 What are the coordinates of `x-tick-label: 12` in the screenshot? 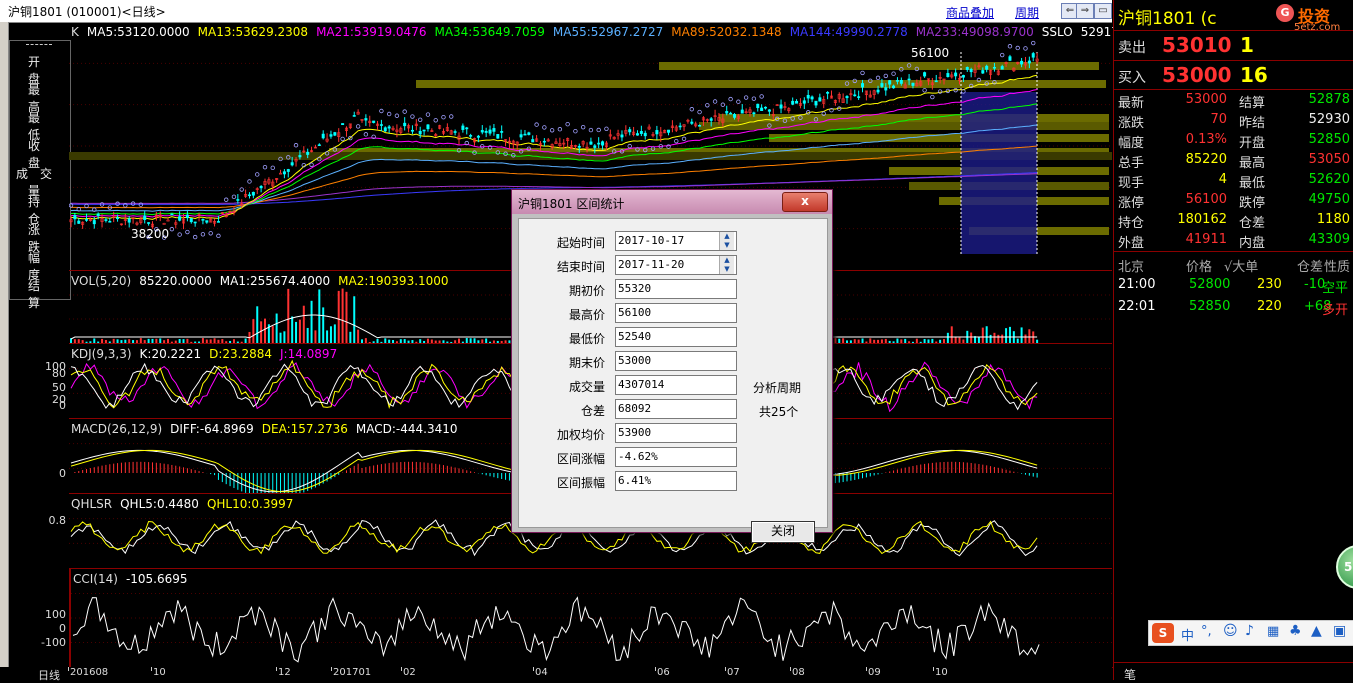 It's located at (284, 672).